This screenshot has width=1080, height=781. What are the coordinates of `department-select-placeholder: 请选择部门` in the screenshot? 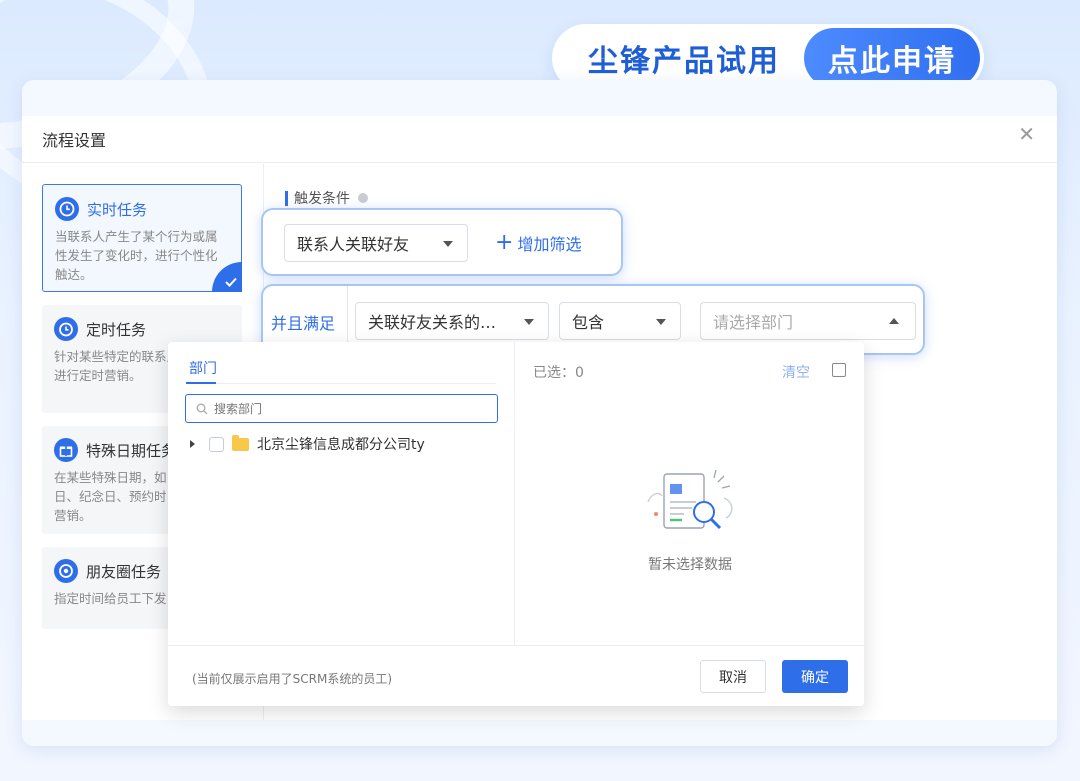 It's located at (753, 322).